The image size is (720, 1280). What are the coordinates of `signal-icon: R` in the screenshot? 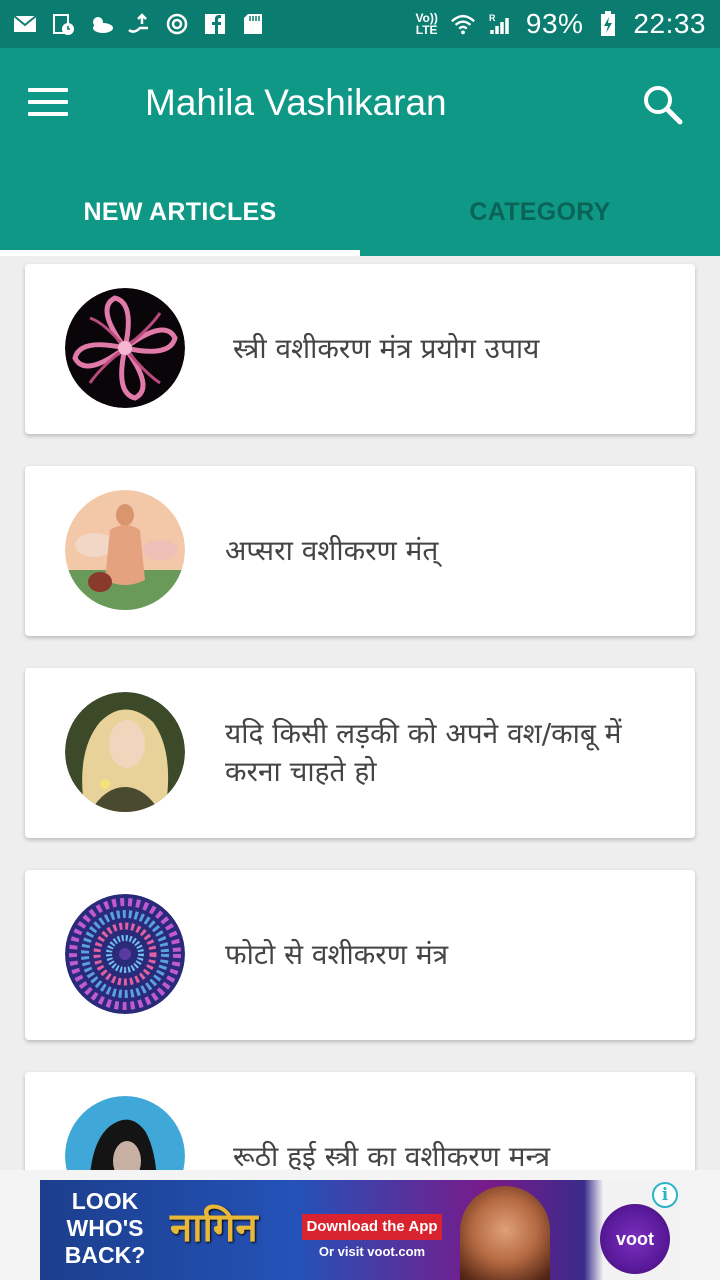 It's located at (501, 24).